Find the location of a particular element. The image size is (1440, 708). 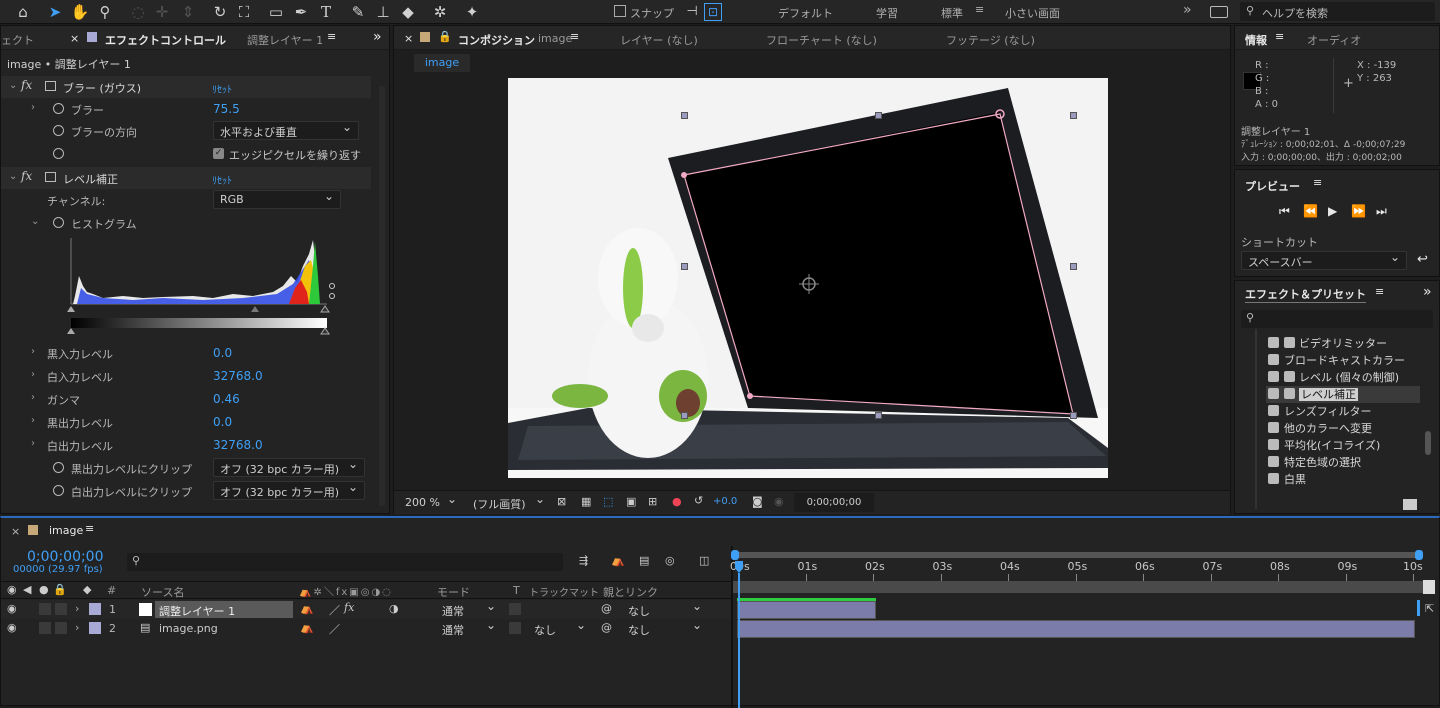

table-row: ◉ › 1 調整レイヤー 1 ⛺ ／ fx ◑ 通常 @ なし is located at coordinates (366, 609).